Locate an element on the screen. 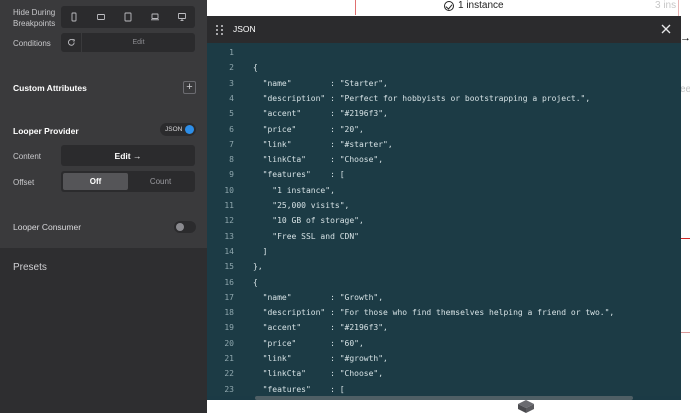 The image size is (690, 413). presets-section: Presets is located at coordinates (103, 330).